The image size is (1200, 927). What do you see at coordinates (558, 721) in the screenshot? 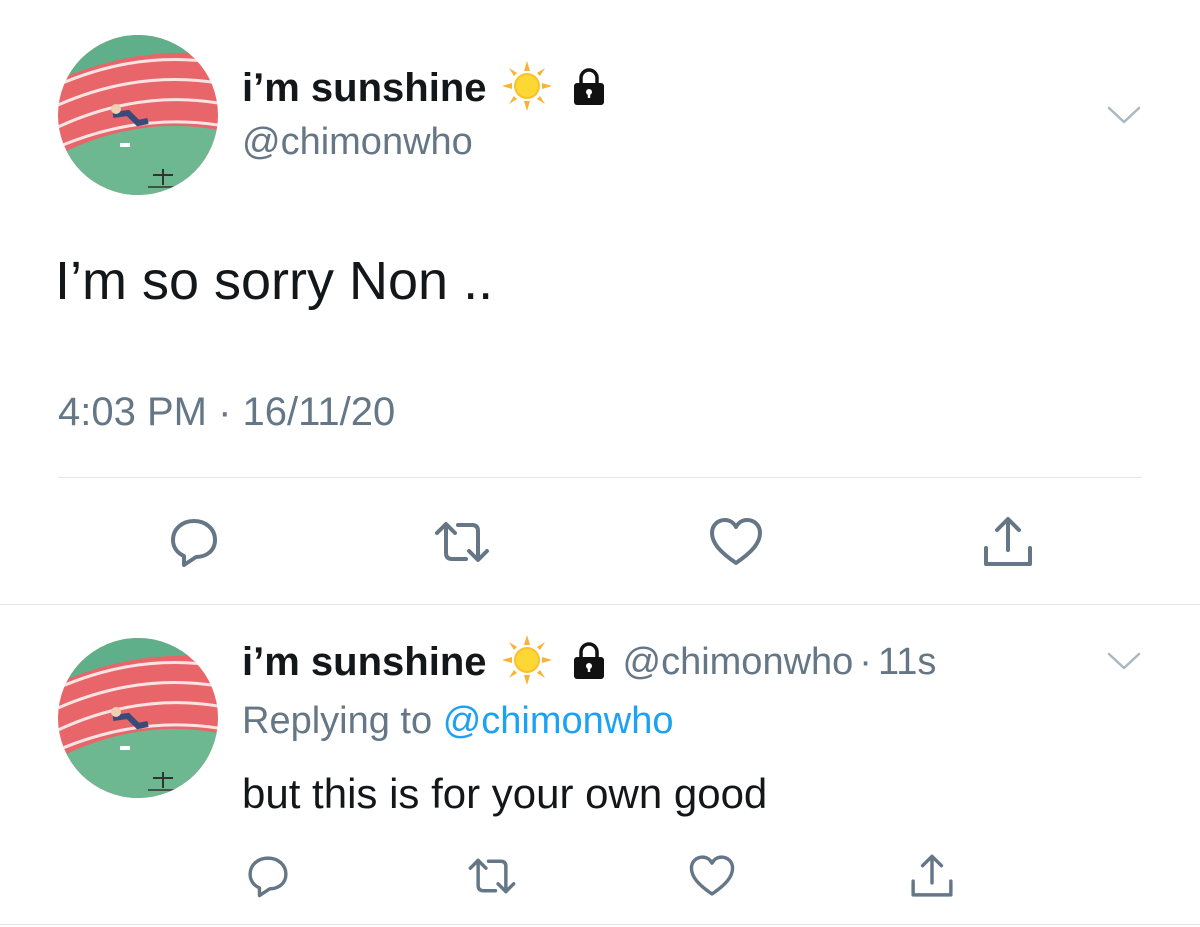
I see `replying-to-link: @chimonwho` at bounding box center [558, 721].